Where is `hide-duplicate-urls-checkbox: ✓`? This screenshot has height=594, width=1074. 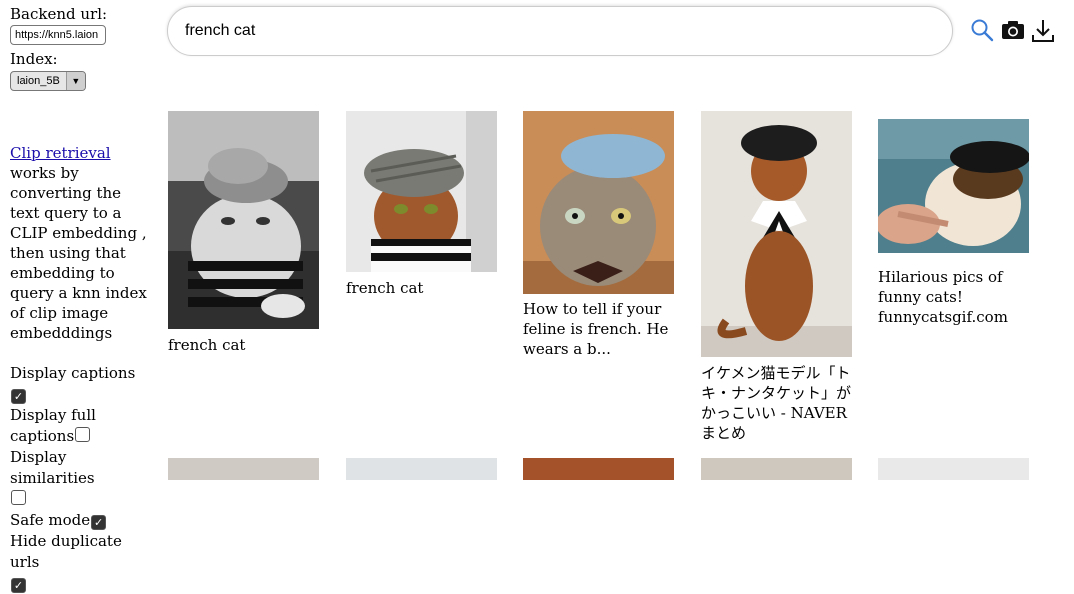 hide-duplicate-urls-checkbox: ✓ is located at coordinates (18, 585).